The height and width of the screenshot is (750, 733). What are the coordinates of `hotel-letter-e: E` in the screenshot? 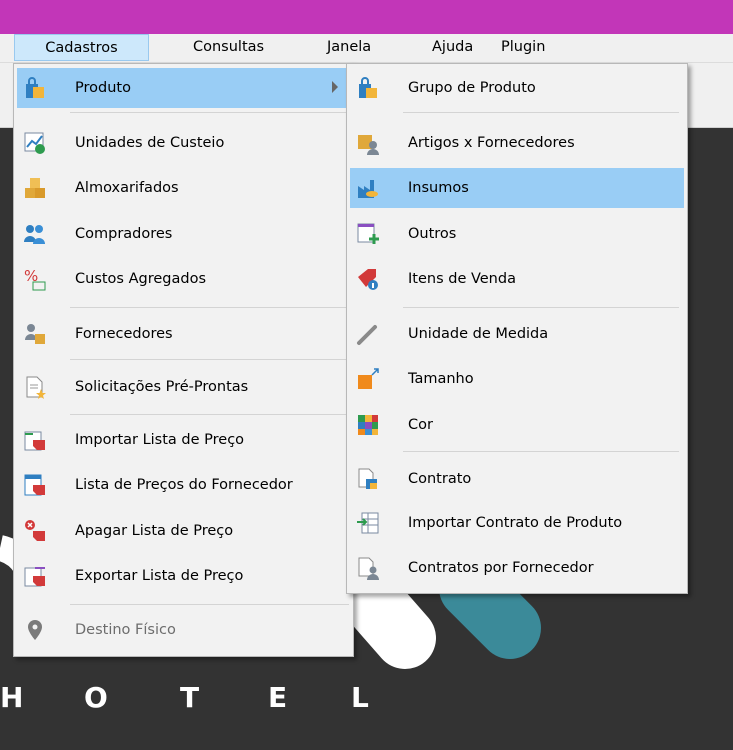 It's located at (278, 697).